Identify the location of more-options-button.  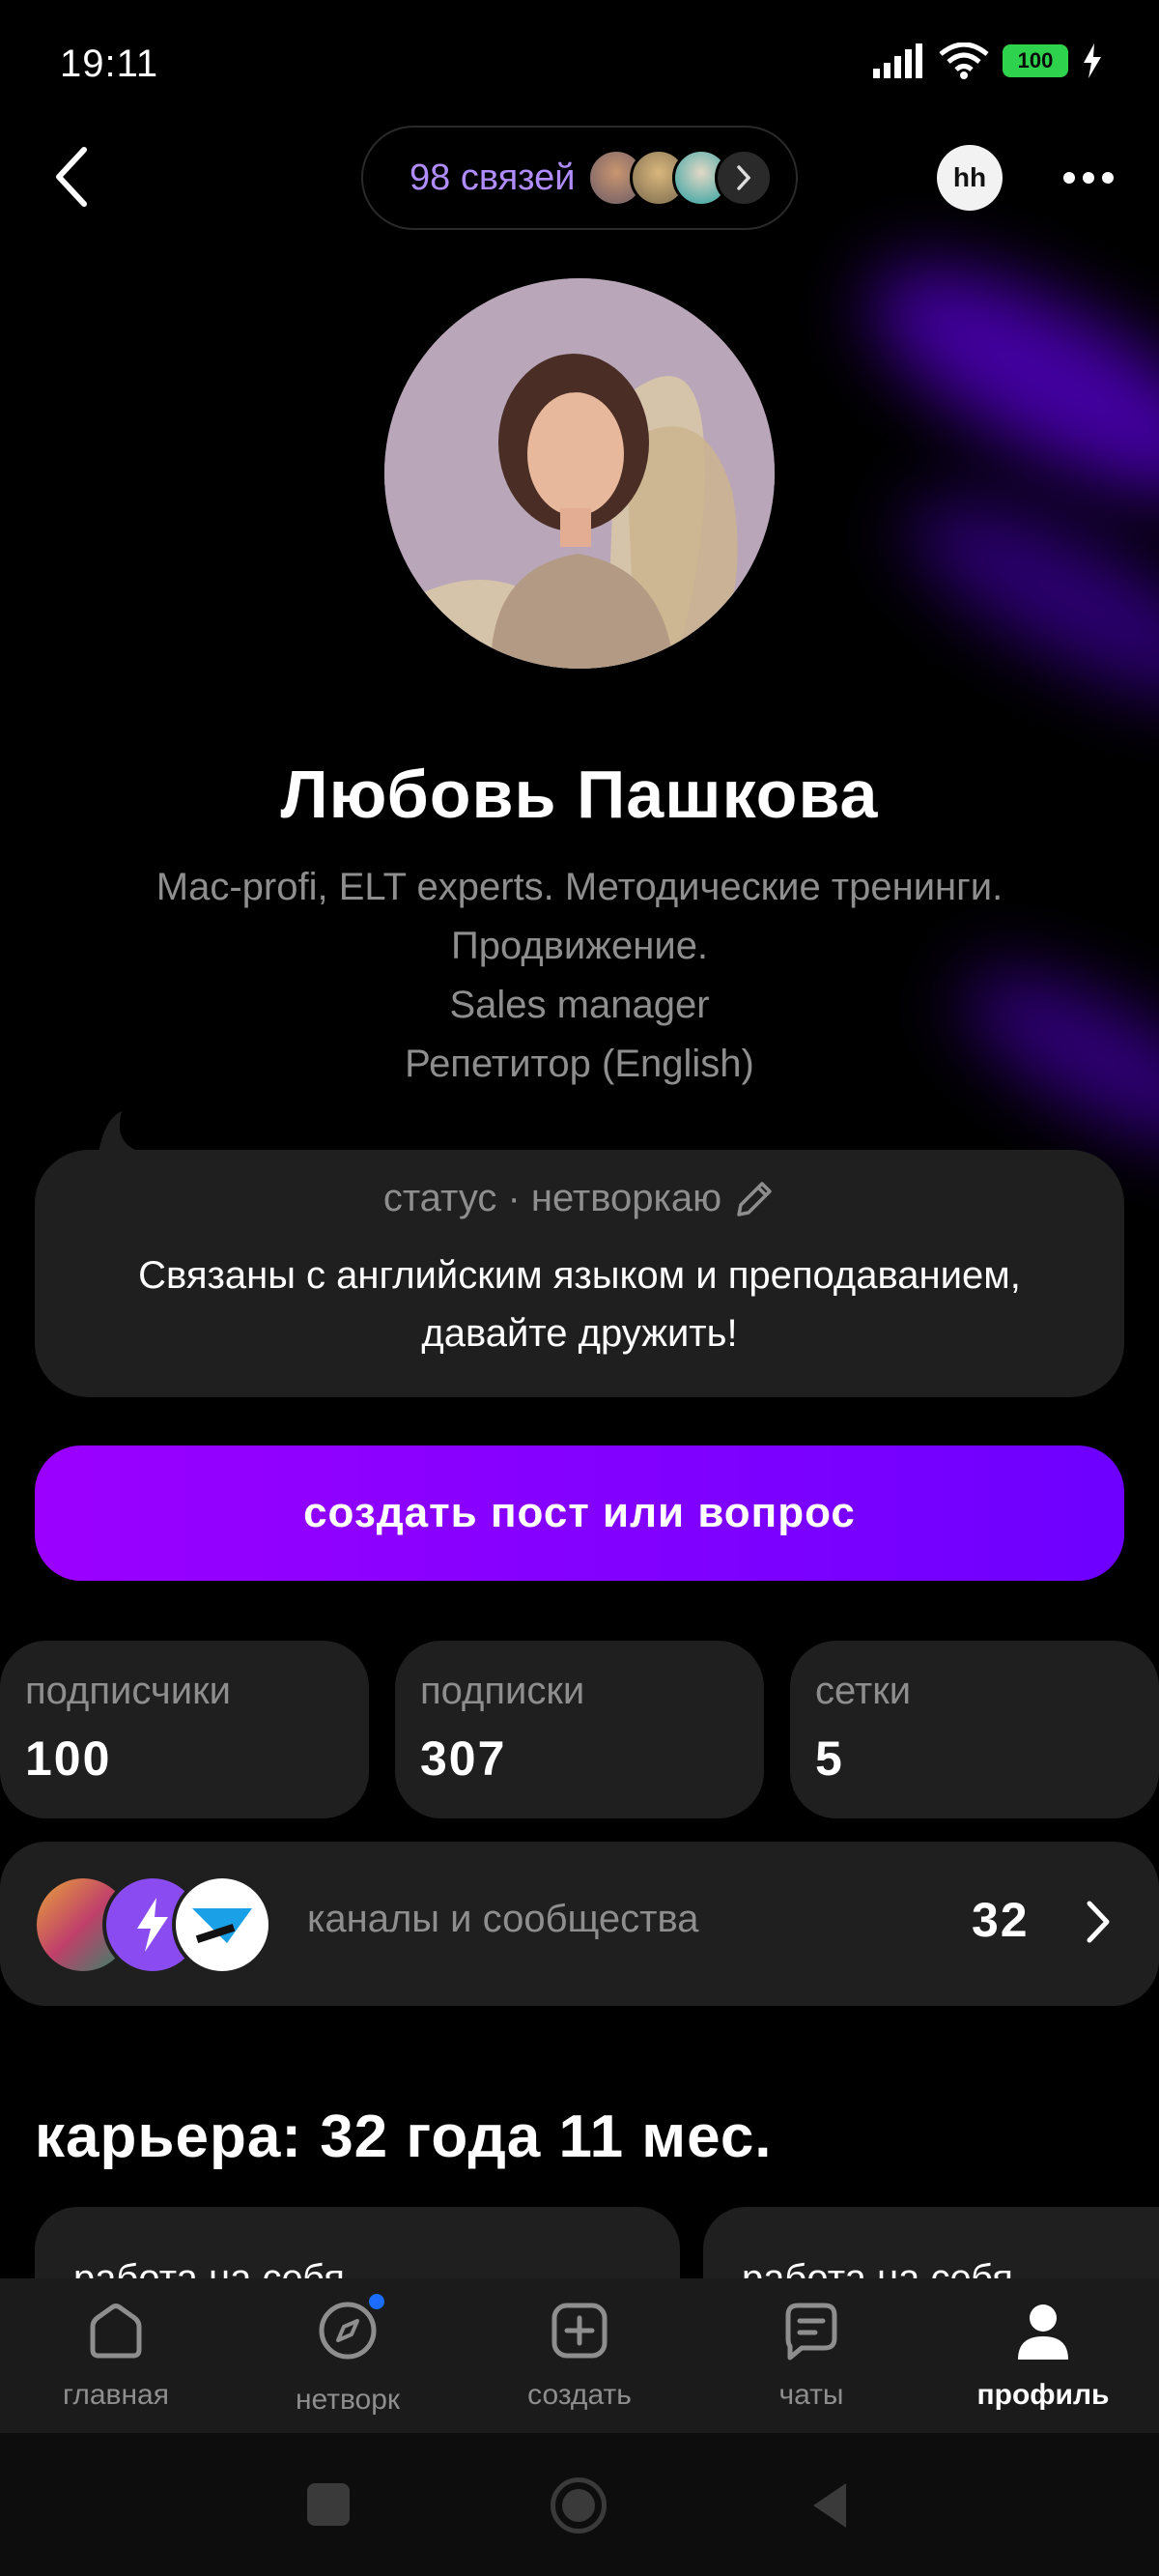
(1089, 178).